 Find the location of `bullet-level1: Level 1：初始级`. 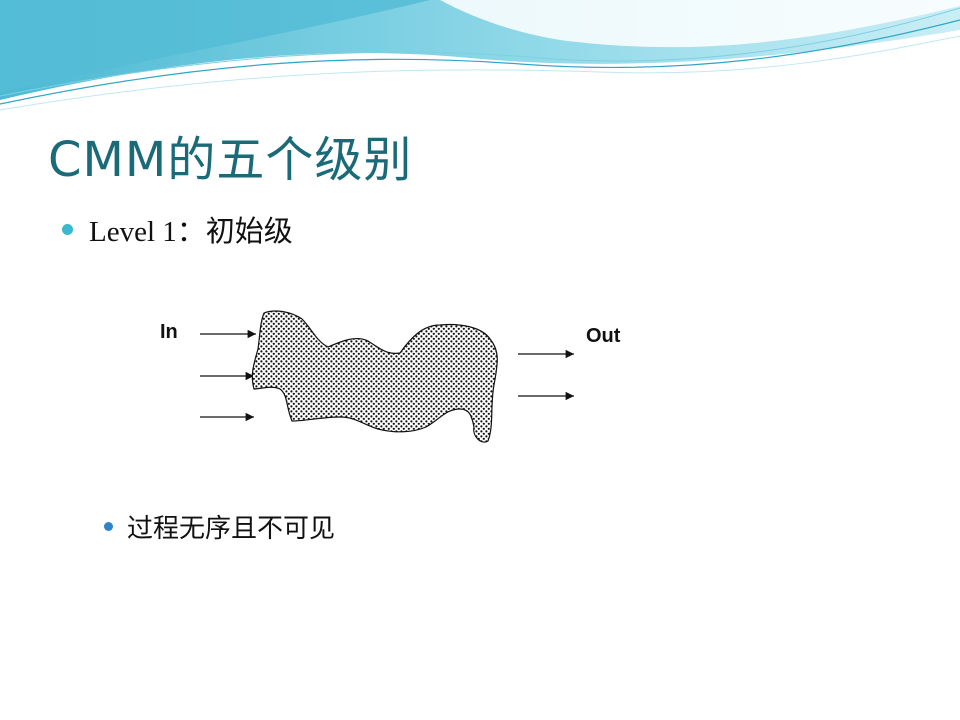

bullet-level1: Level 1：初始级 is located at coordinates (177, 229).